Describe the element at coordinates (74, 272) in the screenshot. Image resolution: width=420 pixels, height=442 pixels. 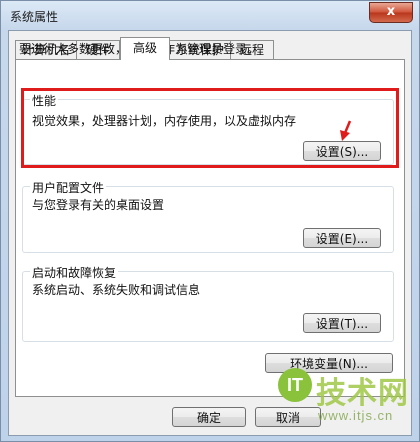
I see `startup-recovery-title: 启动和故障恢复` at that location.